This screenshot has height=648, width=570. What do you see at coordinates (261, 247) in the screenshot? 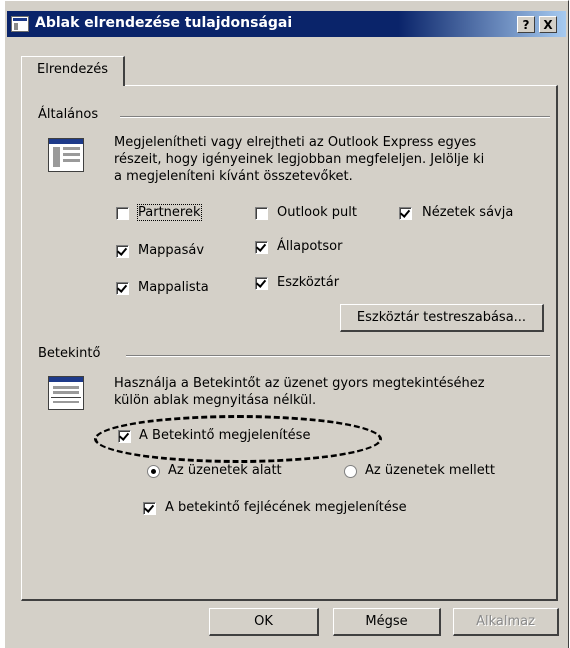
I see `status-bar-checkbox` at bounding box center [261, 247].